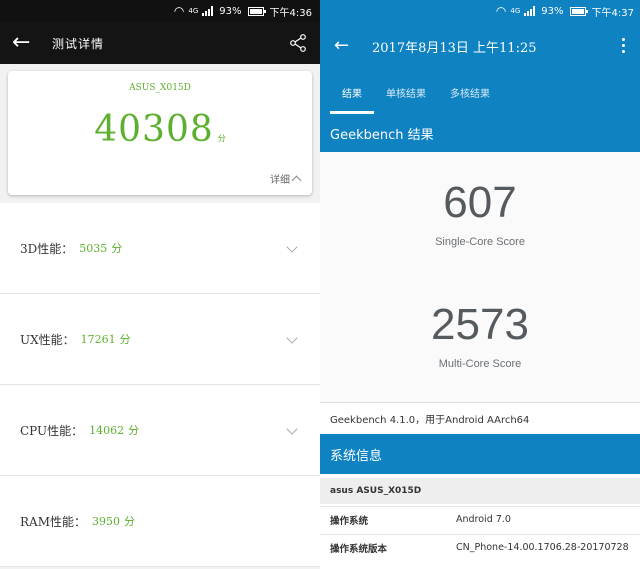  I want to click on version-info: Geekbench 4.1.0，用于Android AArch64, so click(480, 418).